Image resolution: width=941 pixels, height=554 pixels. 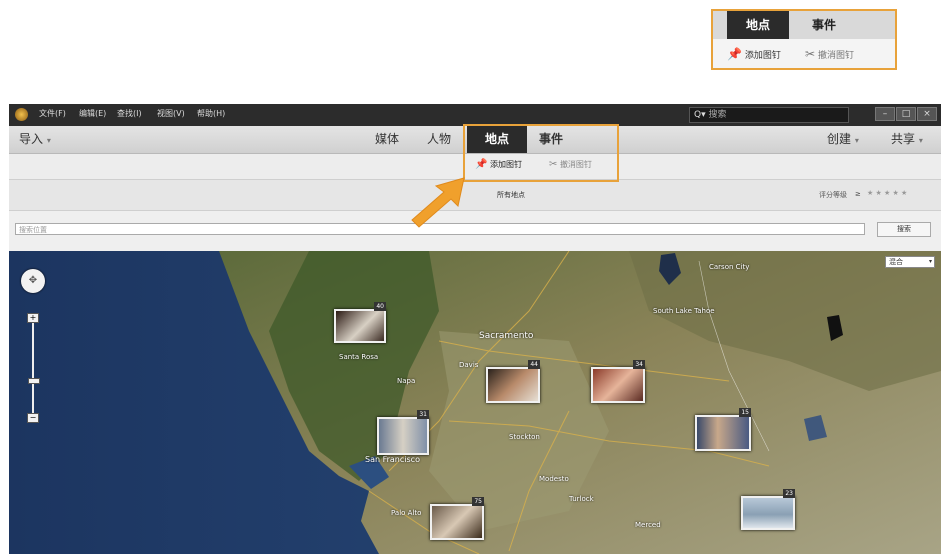 I want to click on callout-add-pin-button: 📌 添加图钉, so click(x=754, y=54).